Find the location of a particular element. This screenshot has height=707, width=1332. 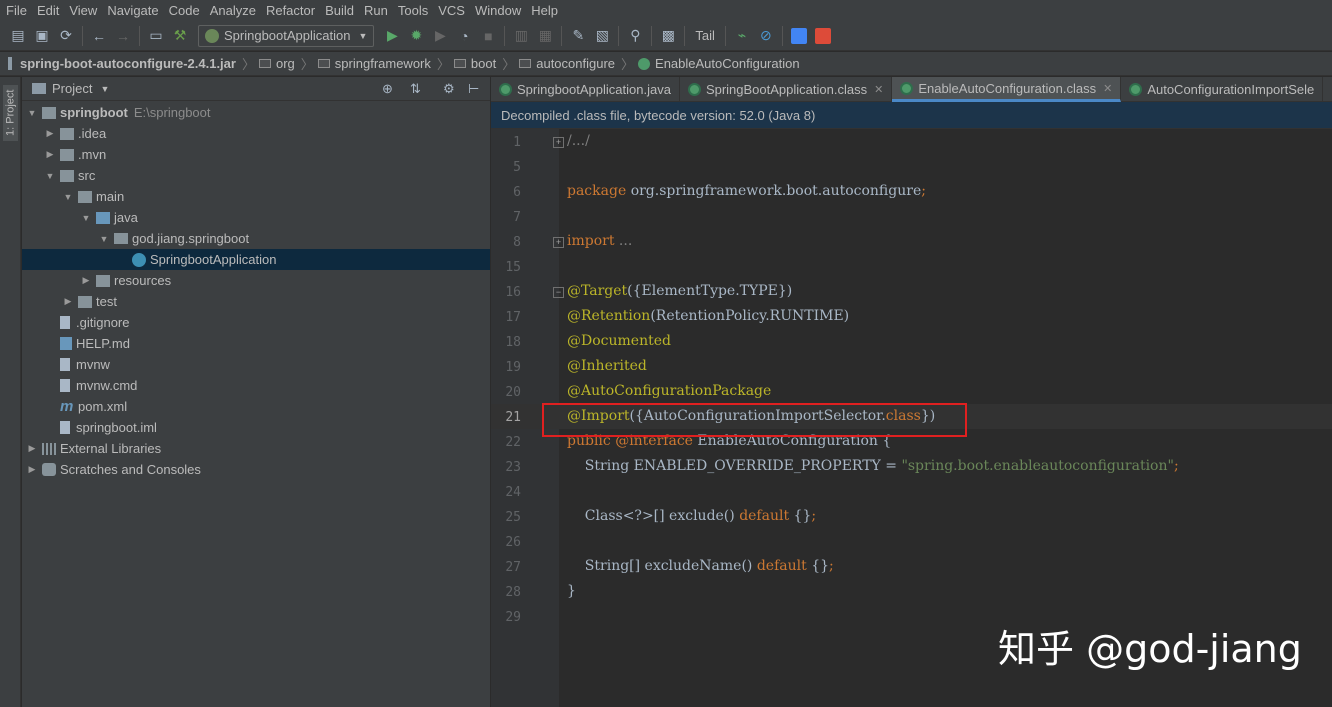

file-structure-icon: ▧ is located at coordinates (602, 36).